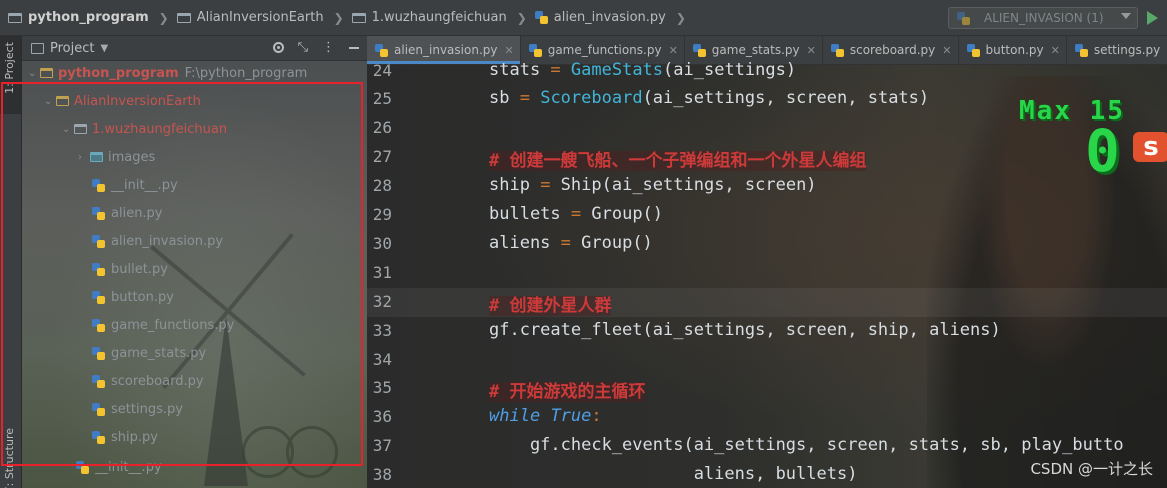  What do you see at coordinates (678, 161) in the screenshot?
I see `code-line-27: # 创建一艘飞船、一个子弹编组和一个外星人编组` at bounding box center [678, 161].